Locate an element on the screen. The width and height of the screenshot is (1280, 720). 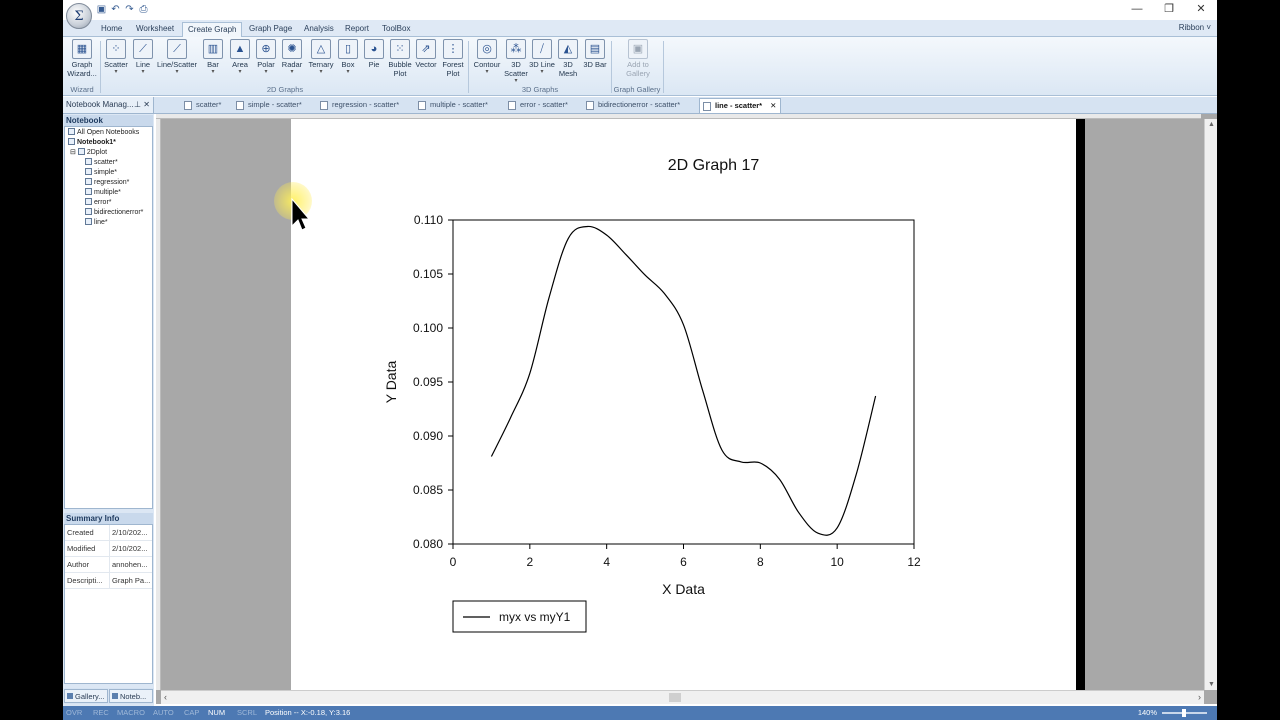
area-button: ▲ Area ▾ is located at coordinates (240, 57).